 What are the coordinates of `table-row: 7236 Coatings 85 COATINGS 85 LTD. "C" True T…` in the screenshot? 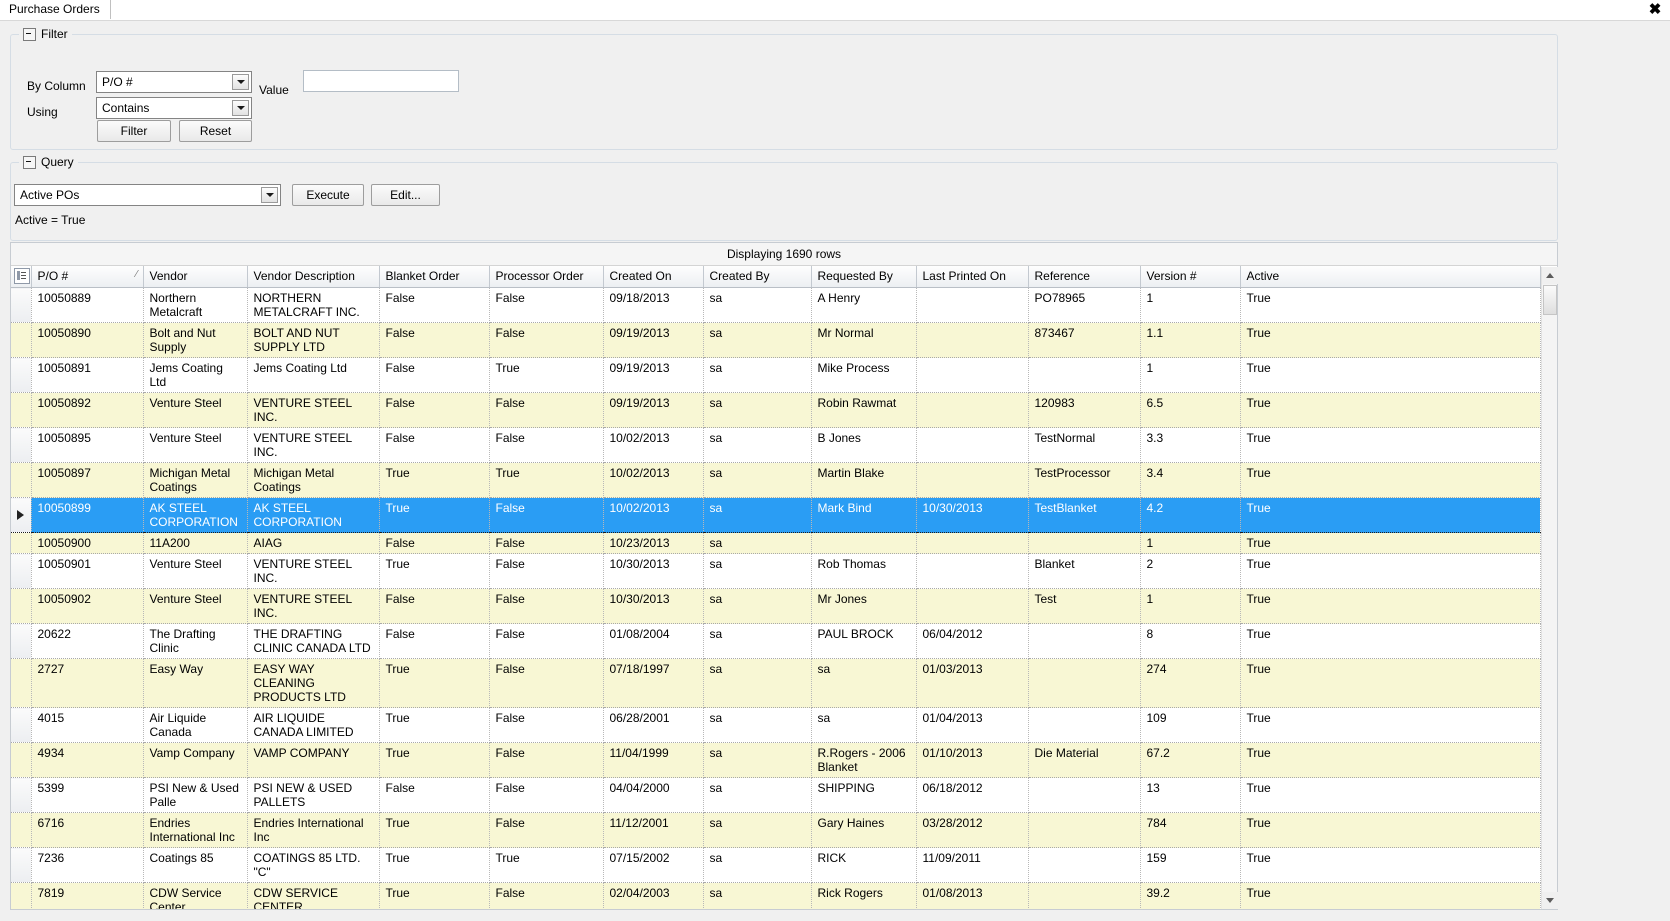 It's located at (776, 865).